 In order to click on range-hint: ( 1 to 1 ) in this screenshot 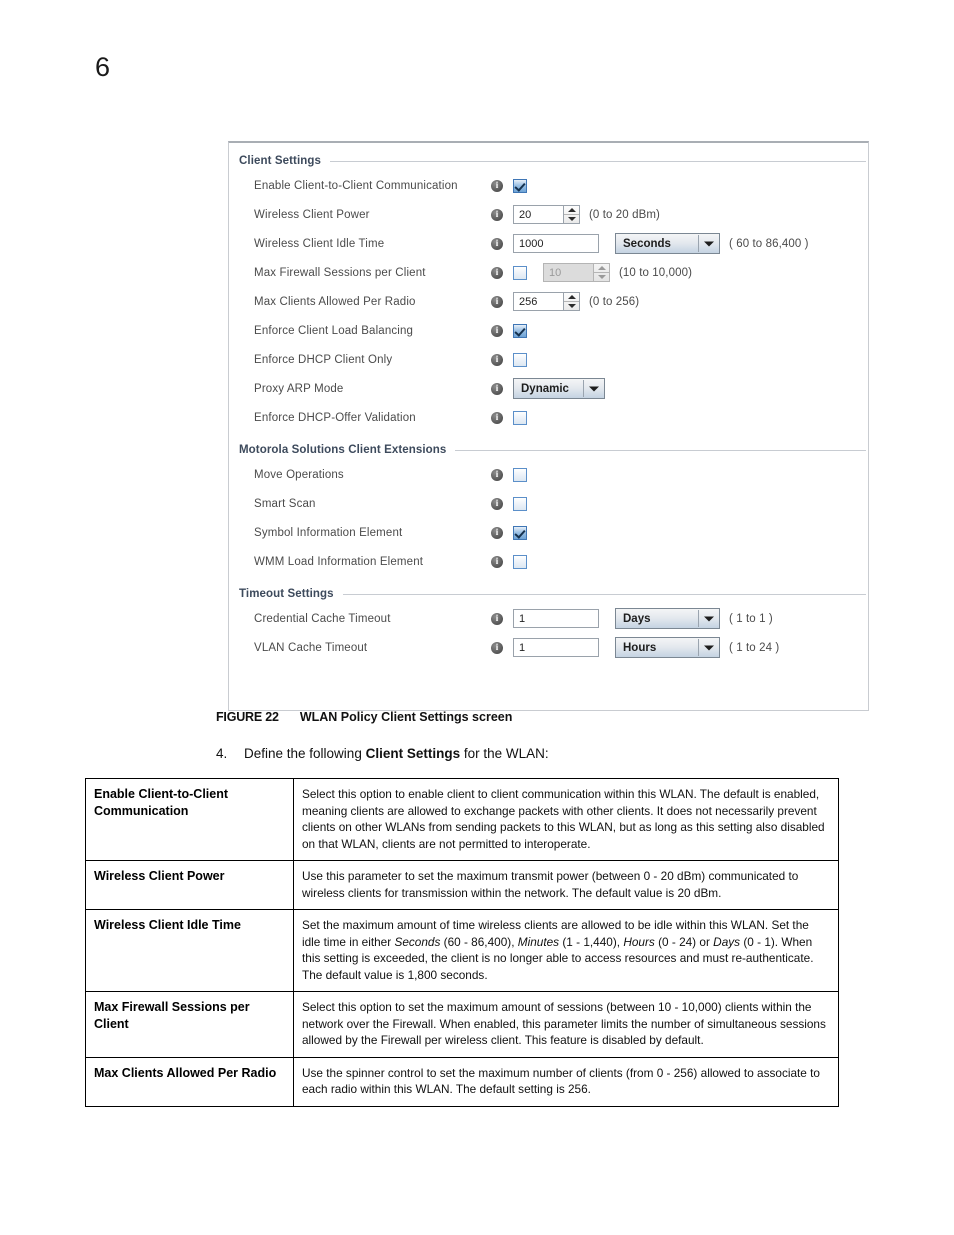, I will do `click(751, 618)`.